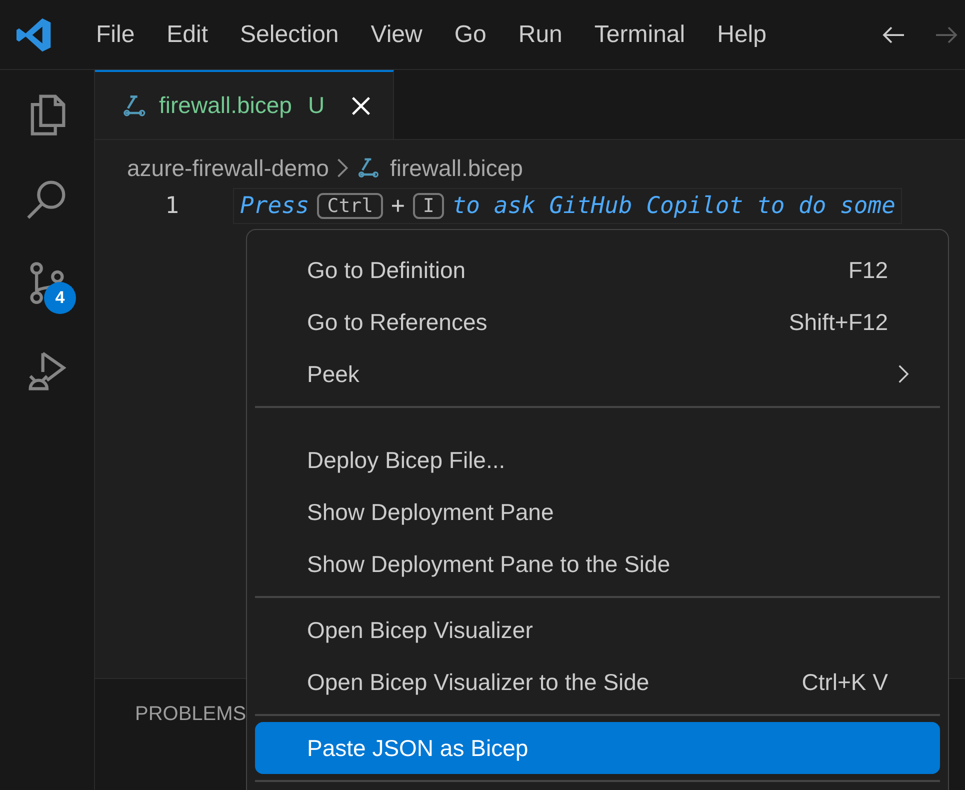  Describe the element at coordinates (316, 105) in the screenshot. I see `untracked-status: U` at that location.